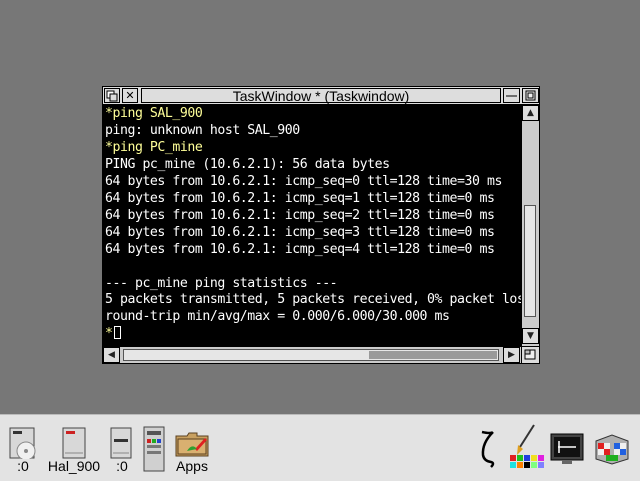  Describe the element at coordinates (109, 334) in the screenshot. I see `prompt-symbol: *` at that location.